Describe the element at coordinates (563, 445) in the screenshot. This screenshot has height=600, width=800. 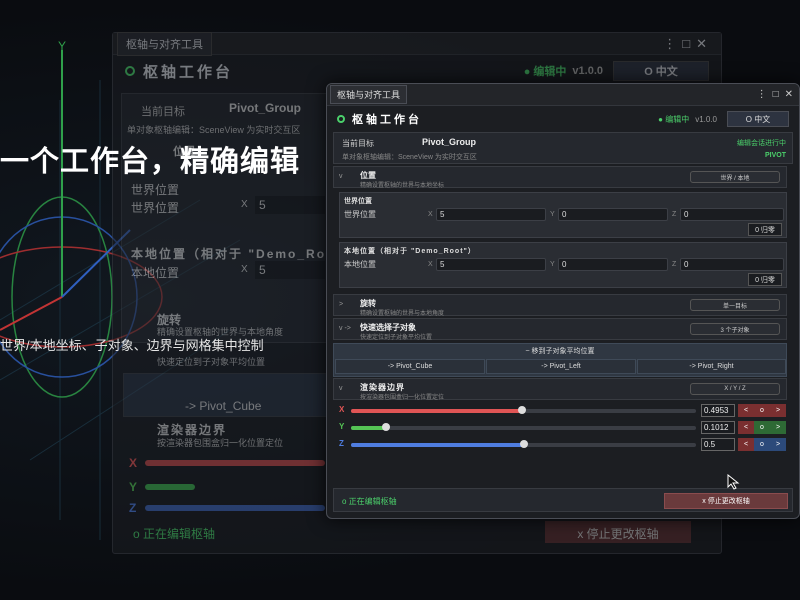
I see `bounds-slider-z: Z 0.5 < o >` at that location.